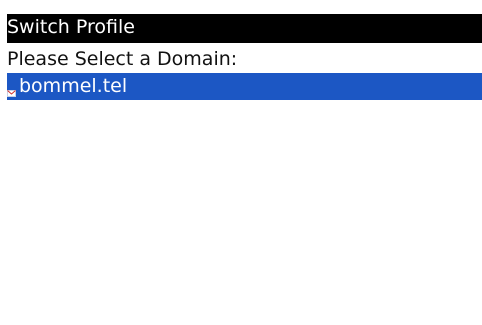  Describe the element at coordinates (71, 27) in the screenshot. I see `screen-title: Switch Profile` at that location.